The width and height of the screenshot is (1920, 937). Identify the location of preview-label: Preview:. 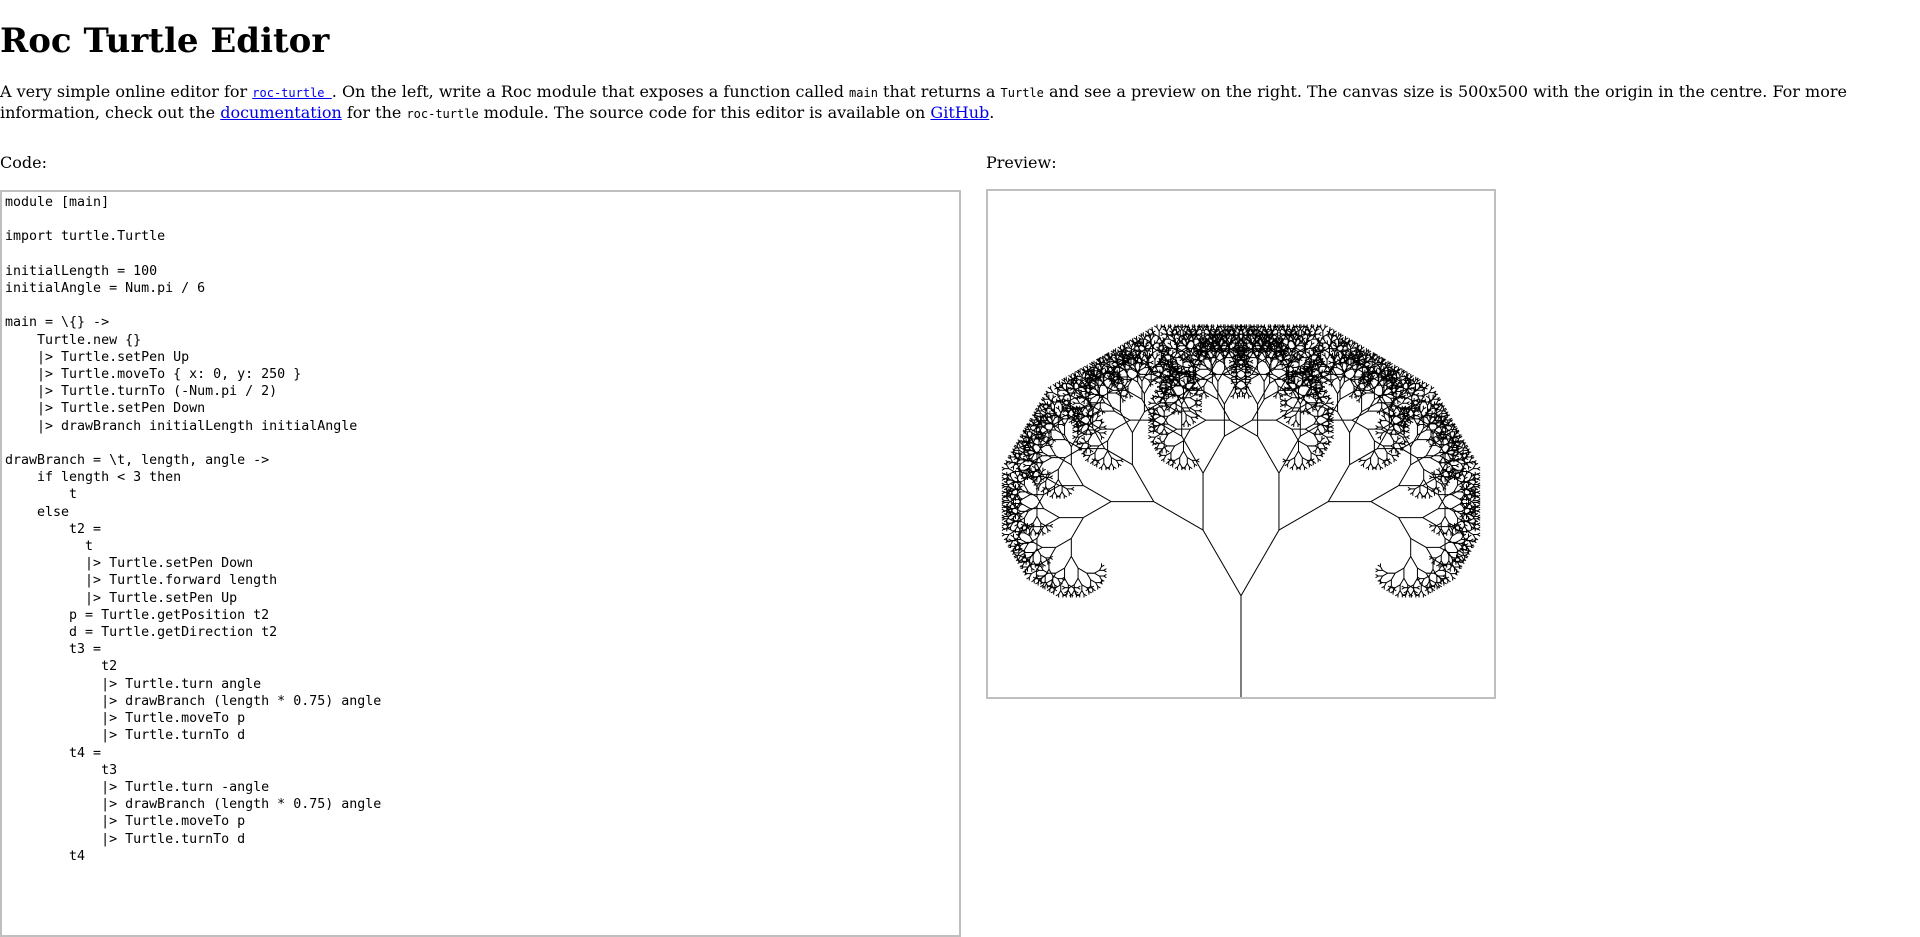
(1021, 162).